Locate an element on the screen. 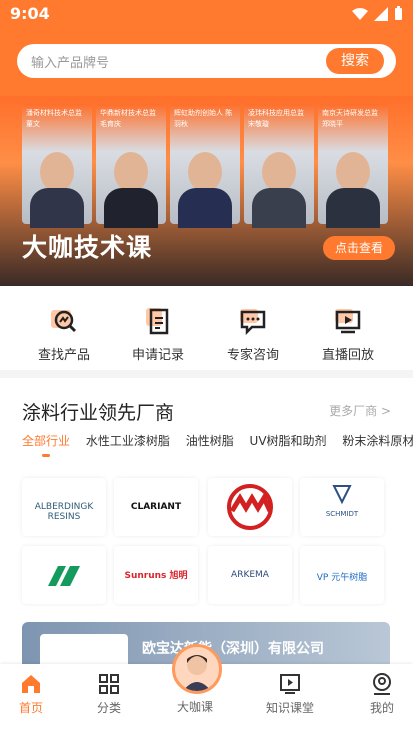 The width and height of the screenshot is (413, 734). more-vendors-link: 更多厂商 > is located at coordinates (360, 410).